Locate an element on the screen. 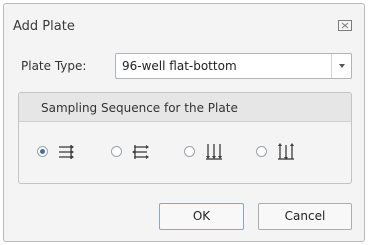  column-serpentine-icon is located at coordinates (286, 151).